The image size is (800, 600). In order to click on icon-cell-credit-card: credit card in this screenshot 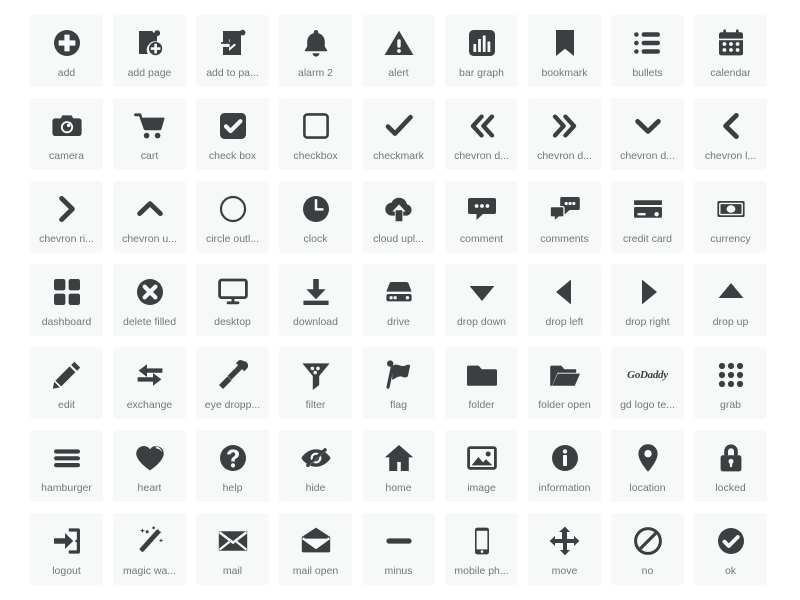, I will do `click(647, 217)`.